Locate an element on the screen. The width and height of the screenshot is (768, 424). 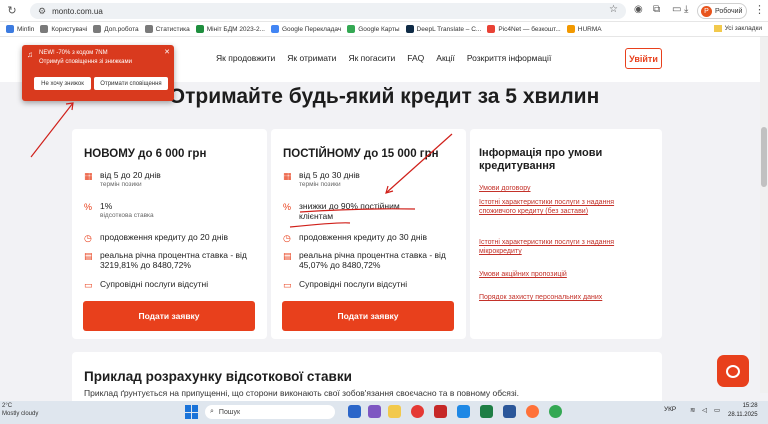
bell-icon: ♫ is located at coordinates (30, 54).